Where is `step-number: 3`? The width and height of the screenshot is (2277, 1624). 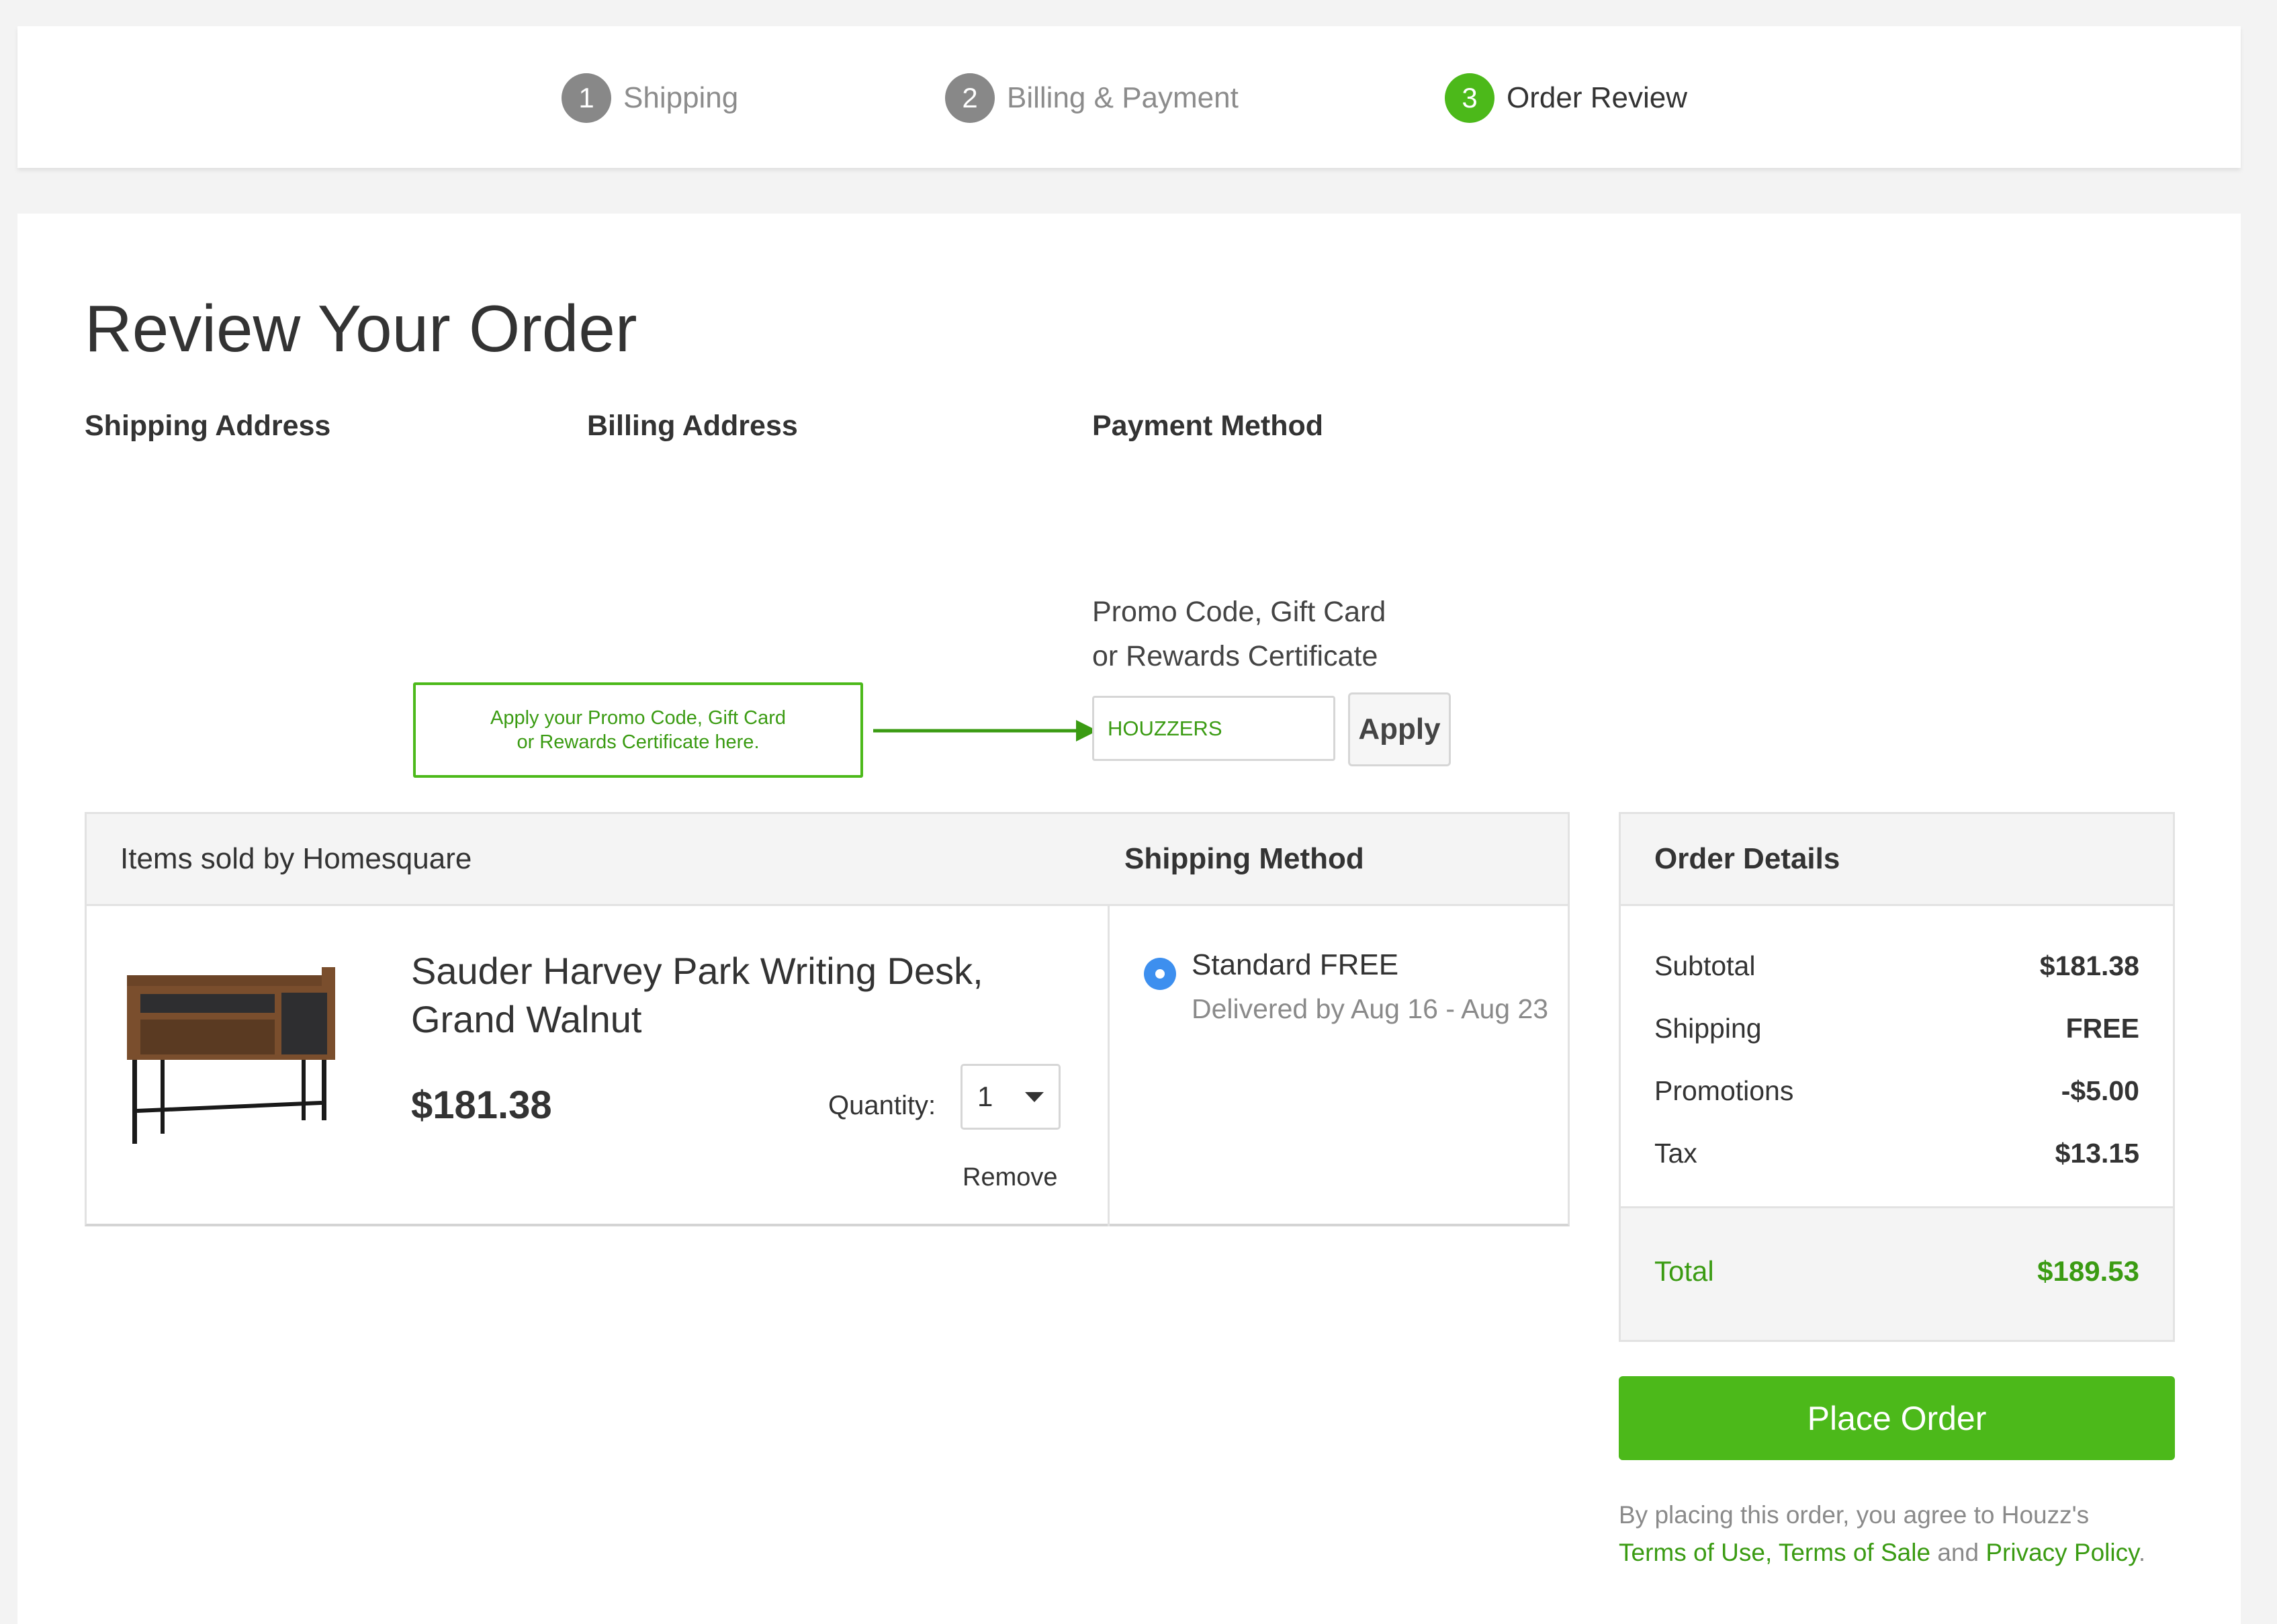
step-number: 3 is located at coordinates (1469, 98).